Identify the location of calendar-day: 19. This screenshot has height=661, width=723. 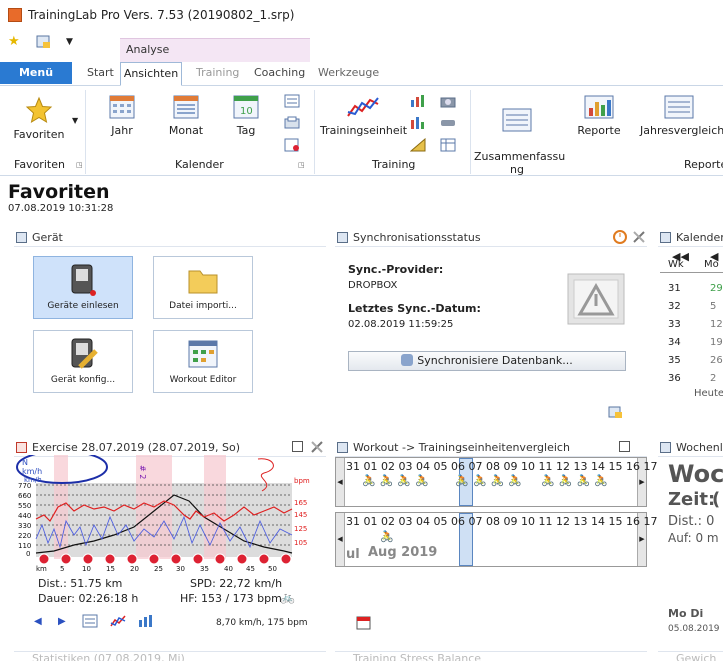
(716, 343).